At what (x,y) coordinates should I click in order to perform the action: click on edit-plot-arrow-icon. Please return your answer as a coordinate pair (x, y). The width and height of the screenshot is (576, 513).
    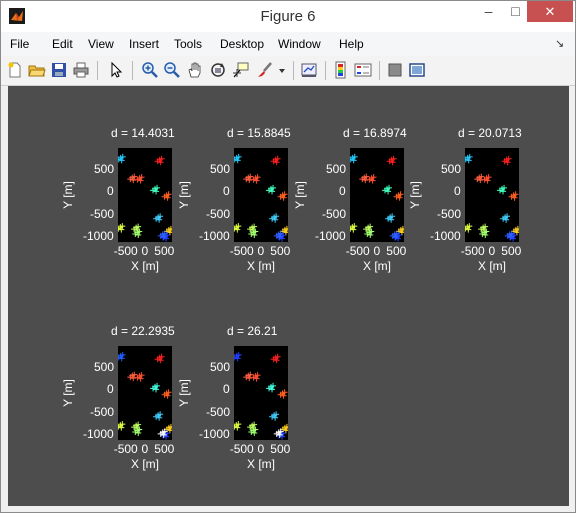
    Looking at the image, I should click on (116, 70).